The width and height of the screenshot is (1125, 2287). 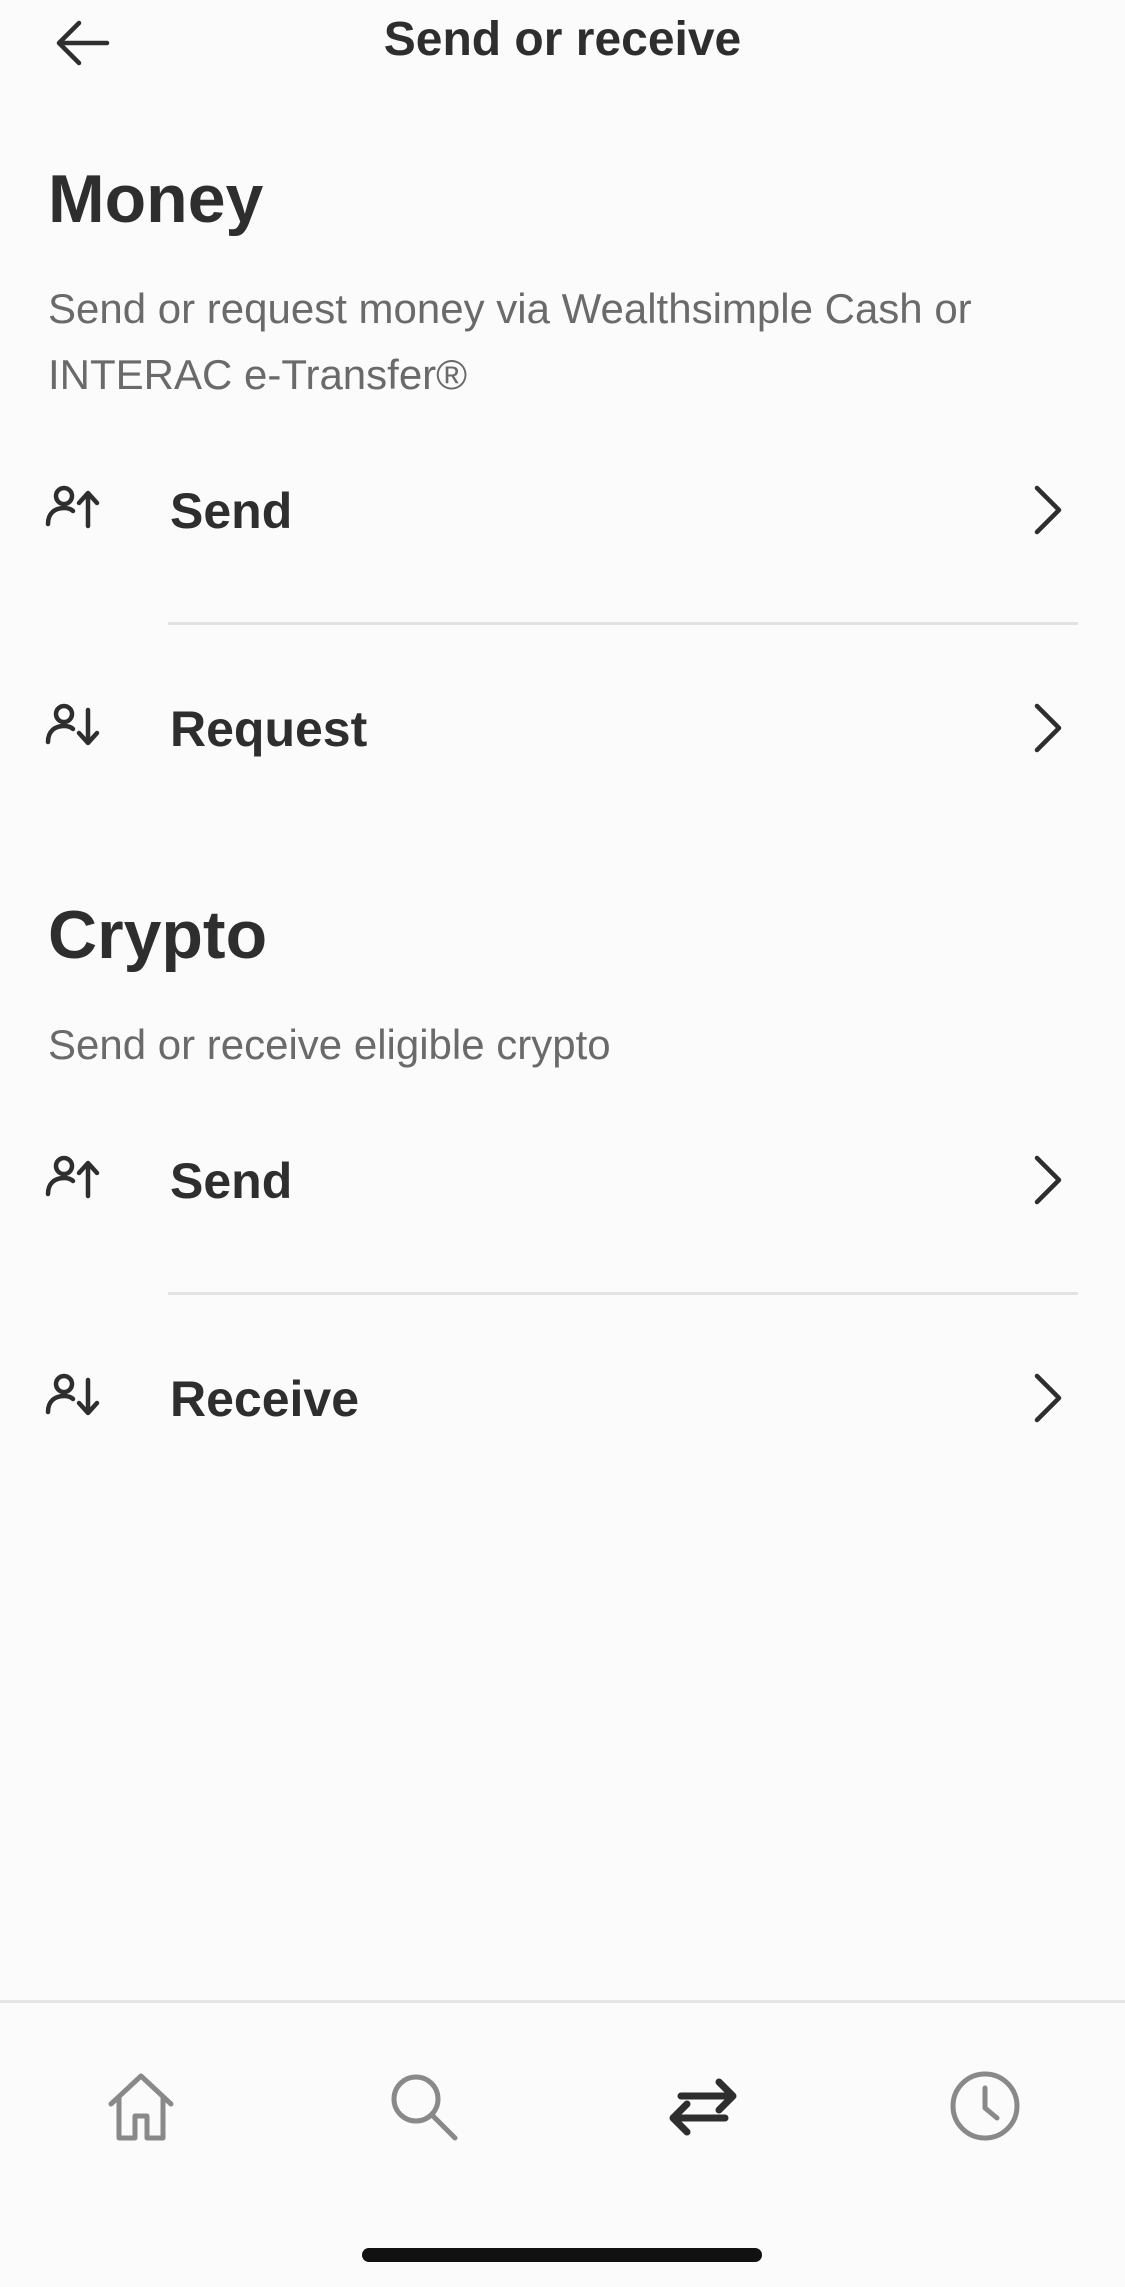 I want to click on tab-home, so click(x=141, y=2106).